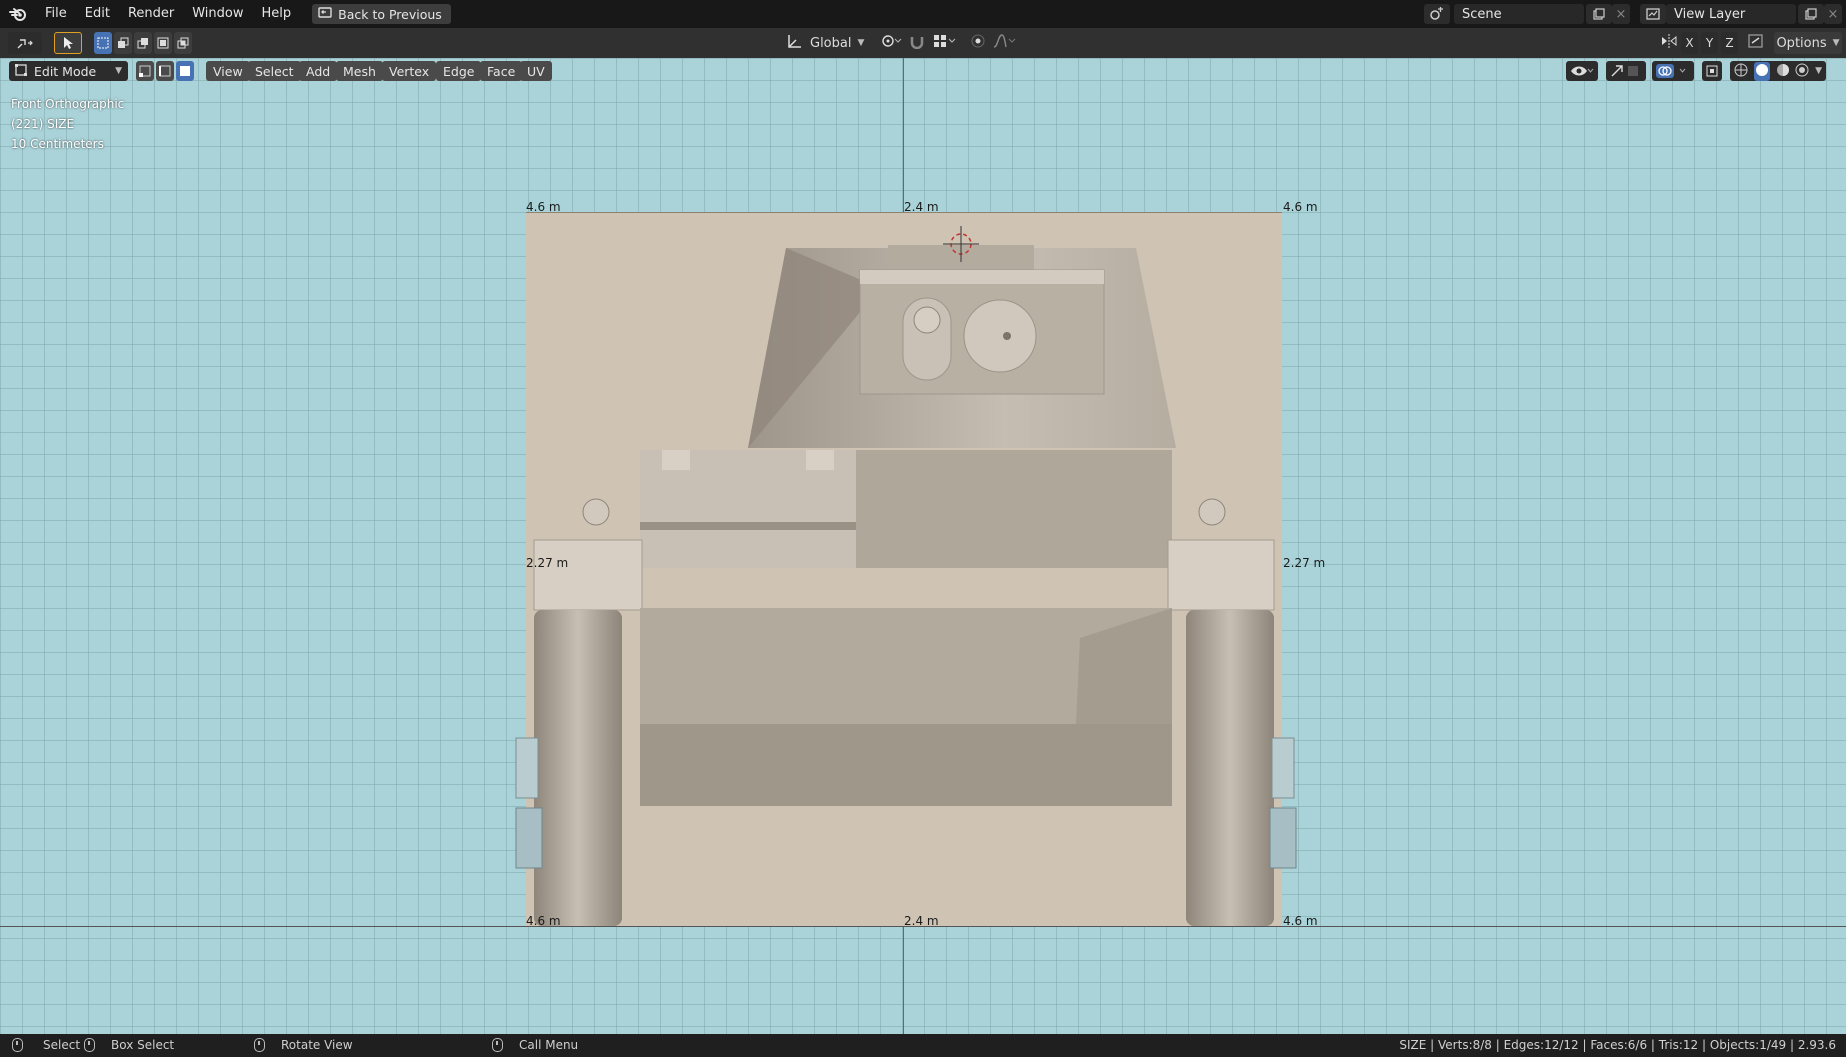 The width and height of the screenshot is (1846, 1057). Describe the element at coordinates (143, 43) in the screenshot. I see `select-subtract-icon` at that location.